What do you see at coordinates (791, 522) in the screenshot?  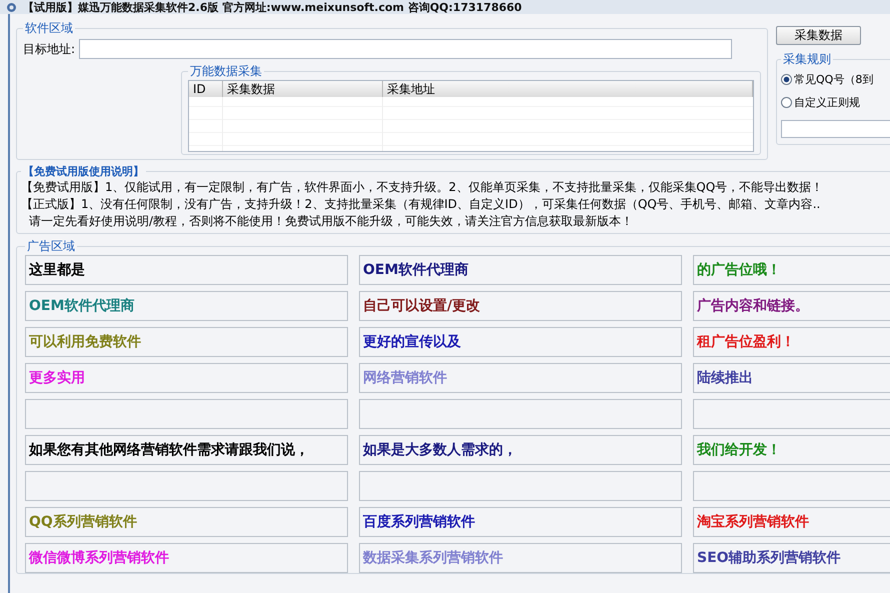 I see `ad-text: 淘宝系列营销软件` at bounding box center [791, 522].